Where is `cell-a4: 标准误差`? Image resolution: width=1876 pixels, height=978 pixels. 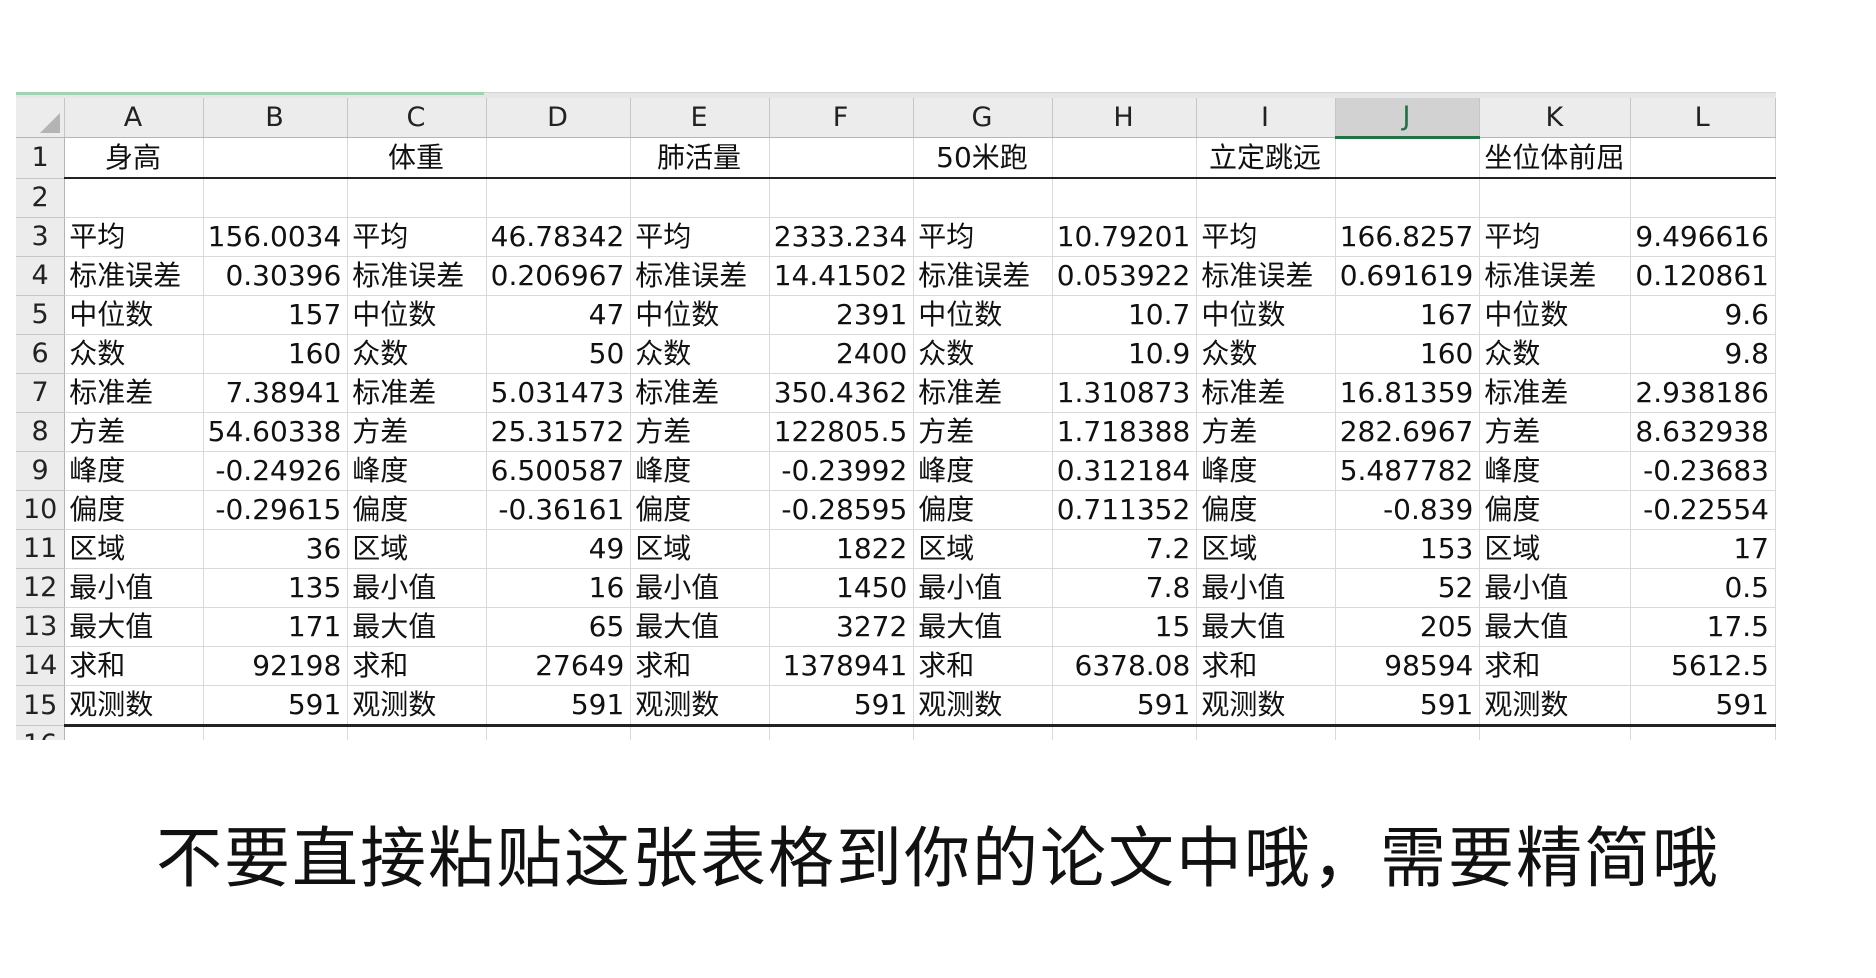 cell-a4: 标准误差 is located at coordinates (134, 276).